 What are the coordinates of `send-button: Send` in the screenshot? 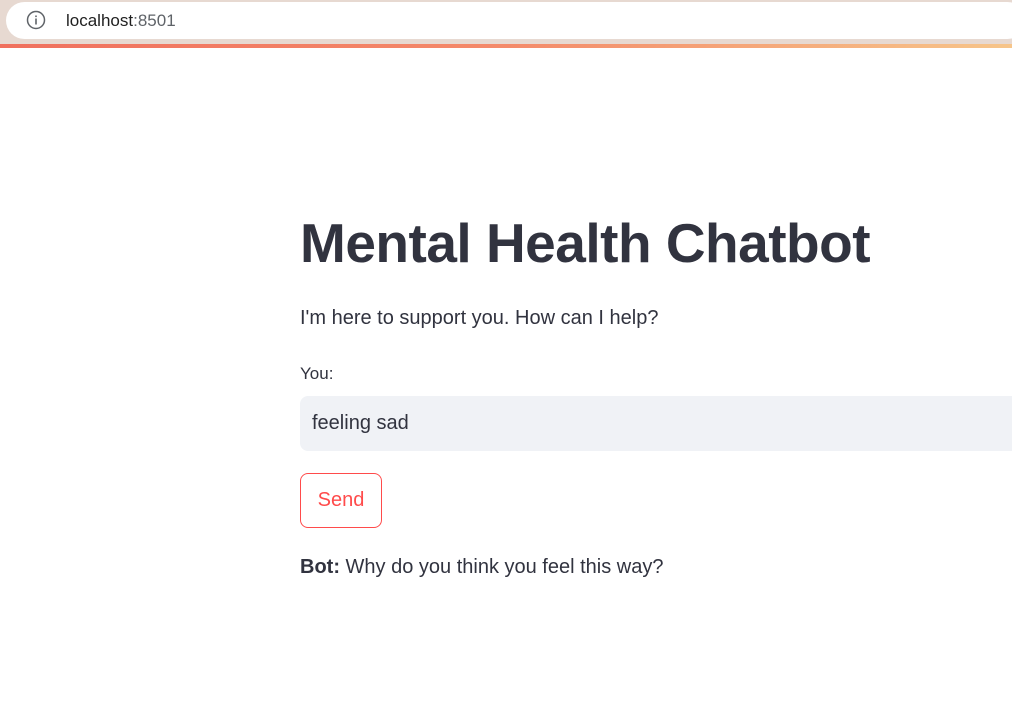 It's located at (341, 500).